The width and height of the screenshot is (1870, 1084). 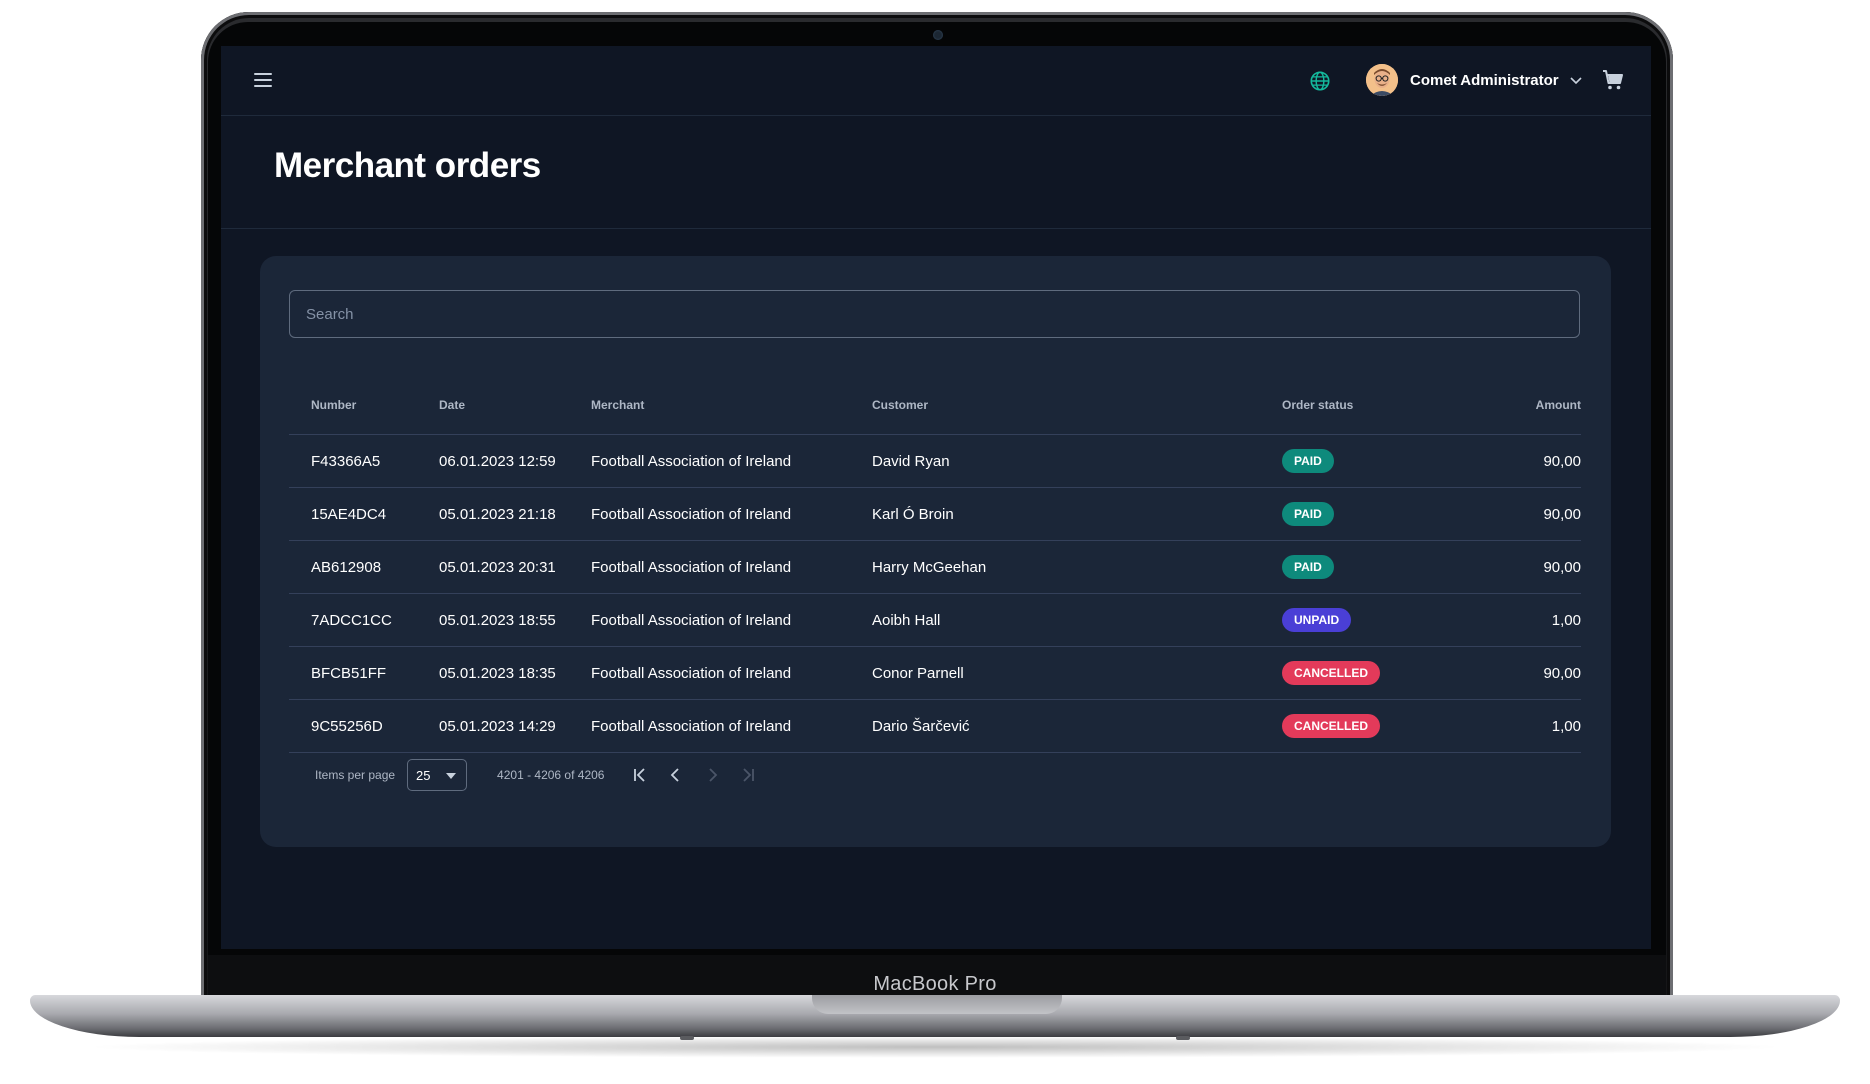 What do you see at coordinates (364, 620) in the screenshot?
I see `order-number: 7ADCC1CC` at bounding box center [364, 620].